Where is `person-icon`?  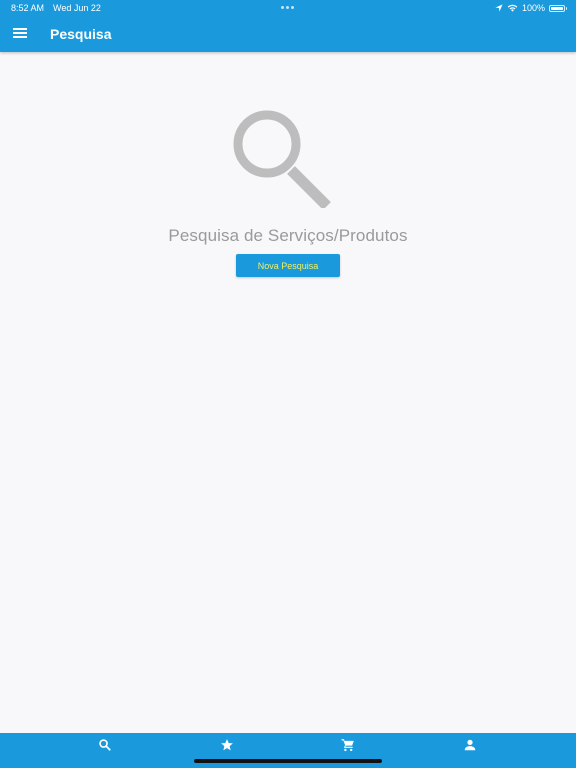 person-icon is located at coordinates (470, 745).